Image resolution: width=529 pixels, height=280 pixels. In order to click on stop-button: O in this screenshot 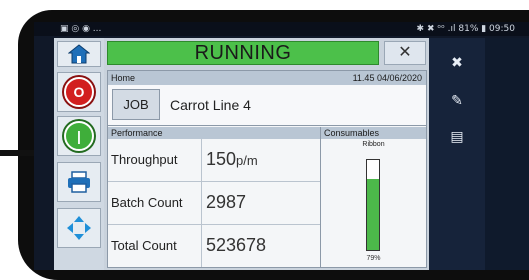, I will do `click(79, 92)`.